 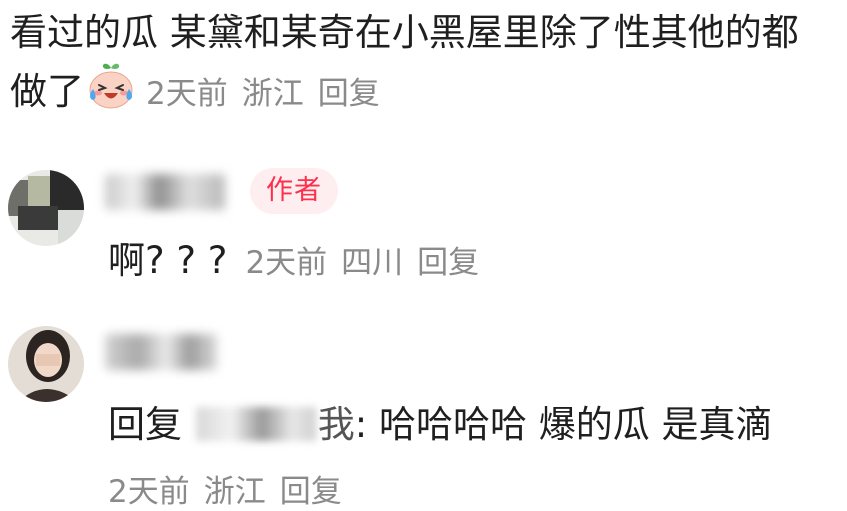 What do you see at coordinates (294, 191) in the screenshot?
I see `author-badge: 作者` at bounding box center [294, 191].